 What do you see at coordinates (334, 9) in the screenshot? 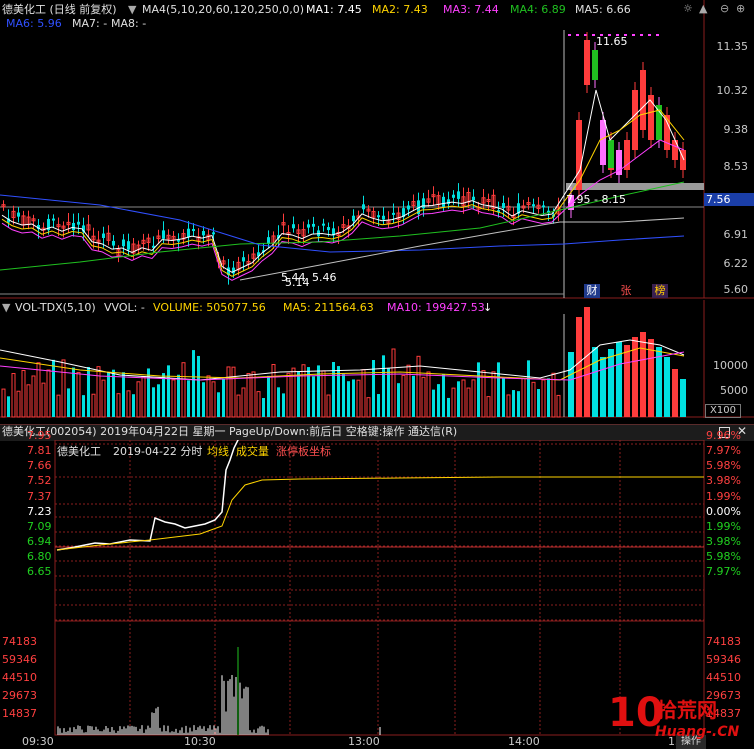
I see `ma1-label: MA1: 7.45` at bounding box center [334, 9].